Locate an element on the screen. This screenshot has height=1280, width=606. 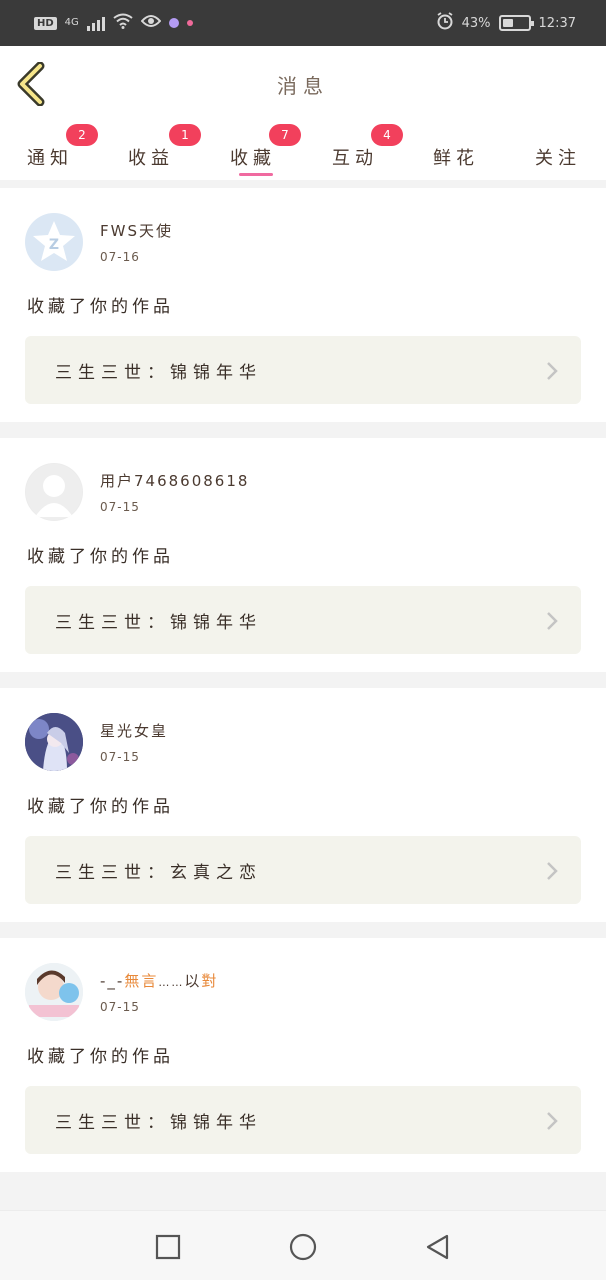
home-icon is located at coordinates (303, 1247).